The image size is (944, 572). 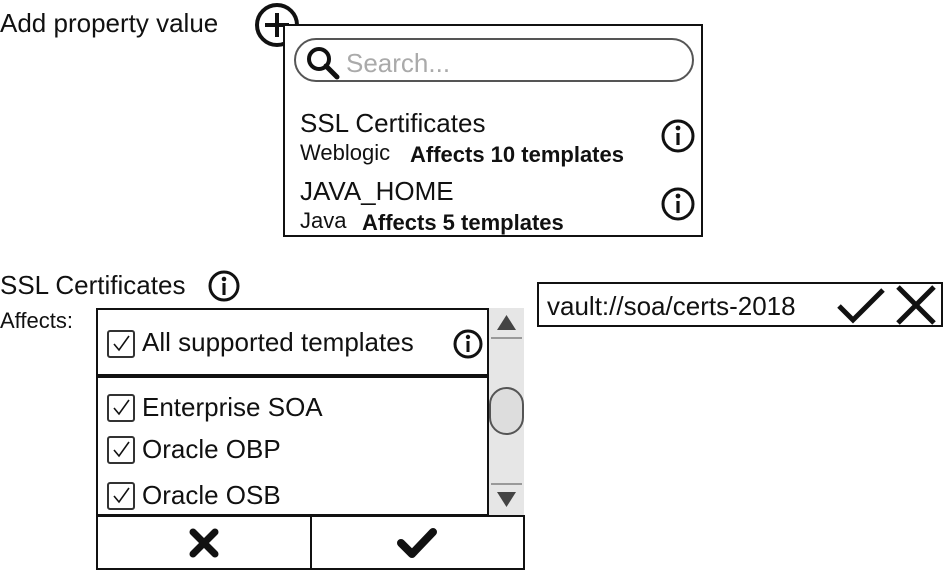 What do you see at coordinates (377, 191) in the screenshot?
I see `item-name: JAVA_HOME` at bounding box center [377, 191].